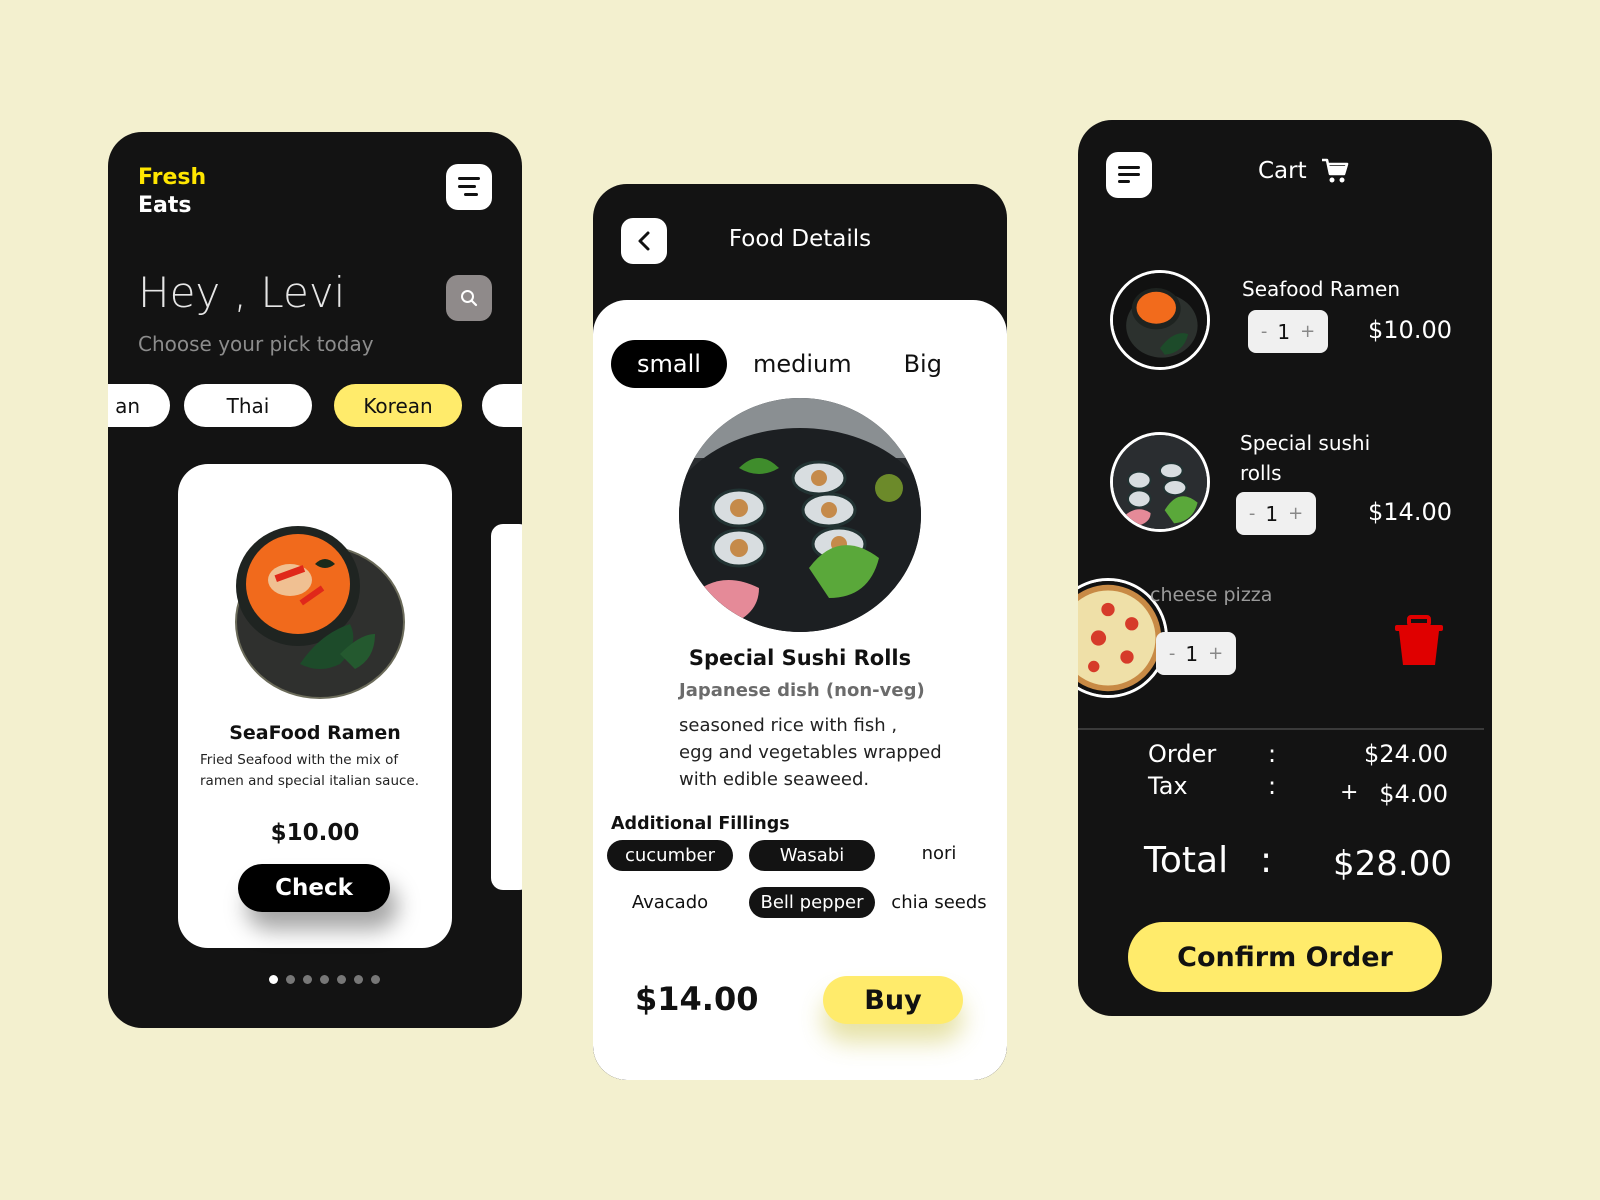 The width and height of the screenshot is (1600, 1200). Describe the element at coordinates (802, 364) in the screenshot. I see `size-option-medium: medium` at that location.